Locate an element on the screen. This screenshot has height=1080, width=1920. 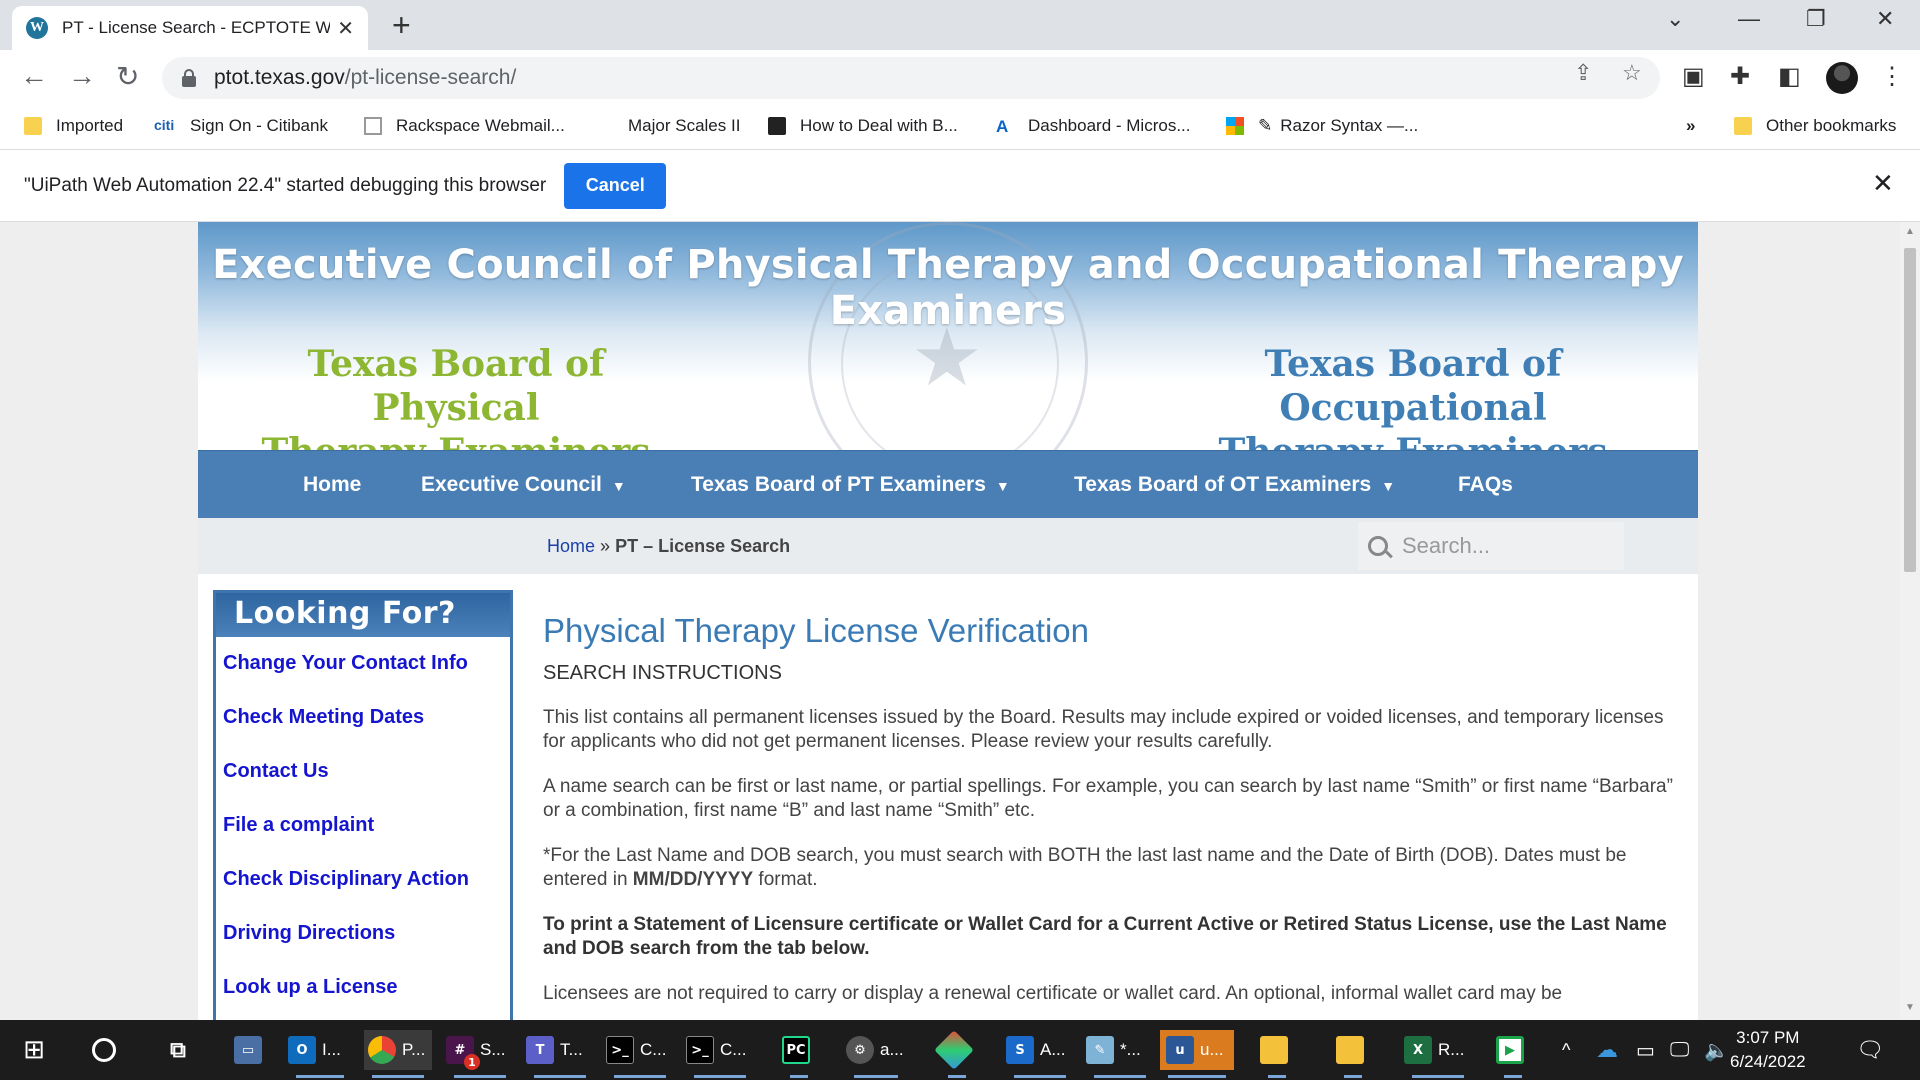
cortana-button is located at coordinates (107, 1050).